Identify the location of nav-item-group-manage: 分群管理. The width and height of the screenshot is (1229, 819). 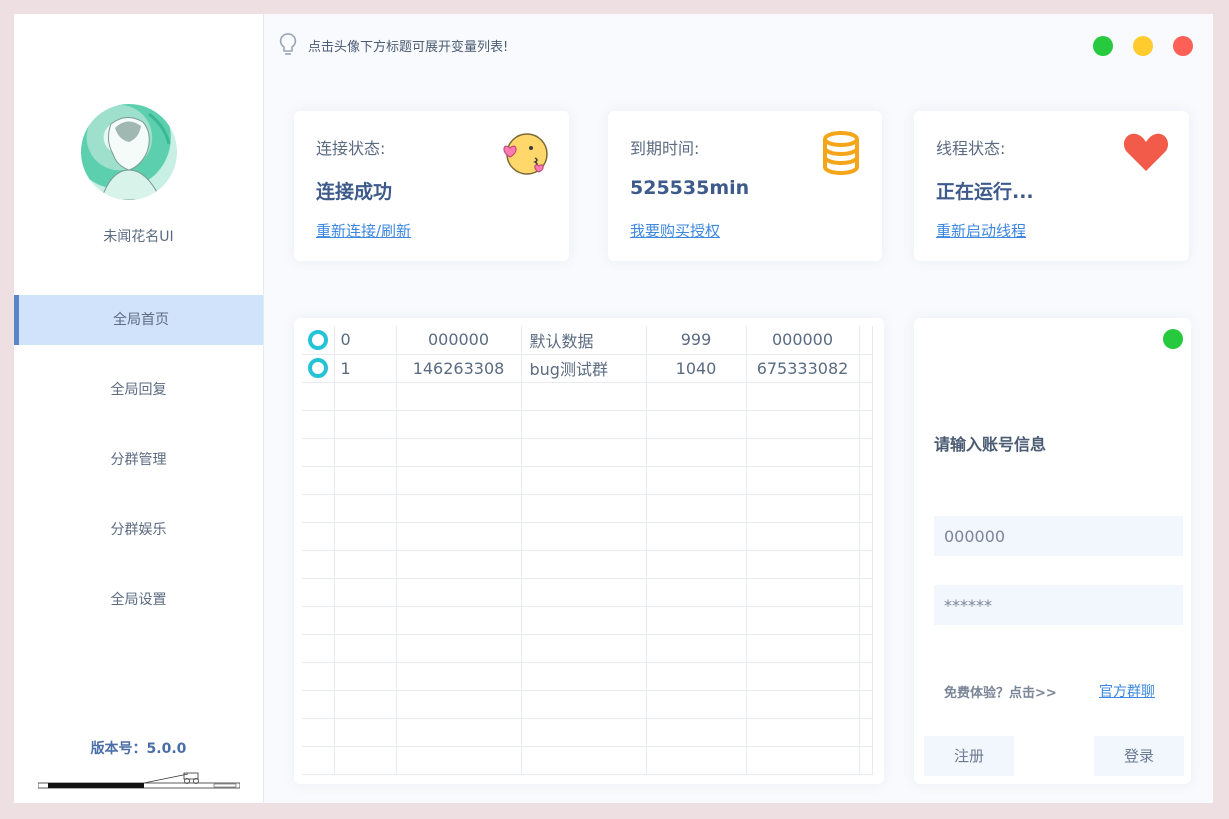
(138, 460).